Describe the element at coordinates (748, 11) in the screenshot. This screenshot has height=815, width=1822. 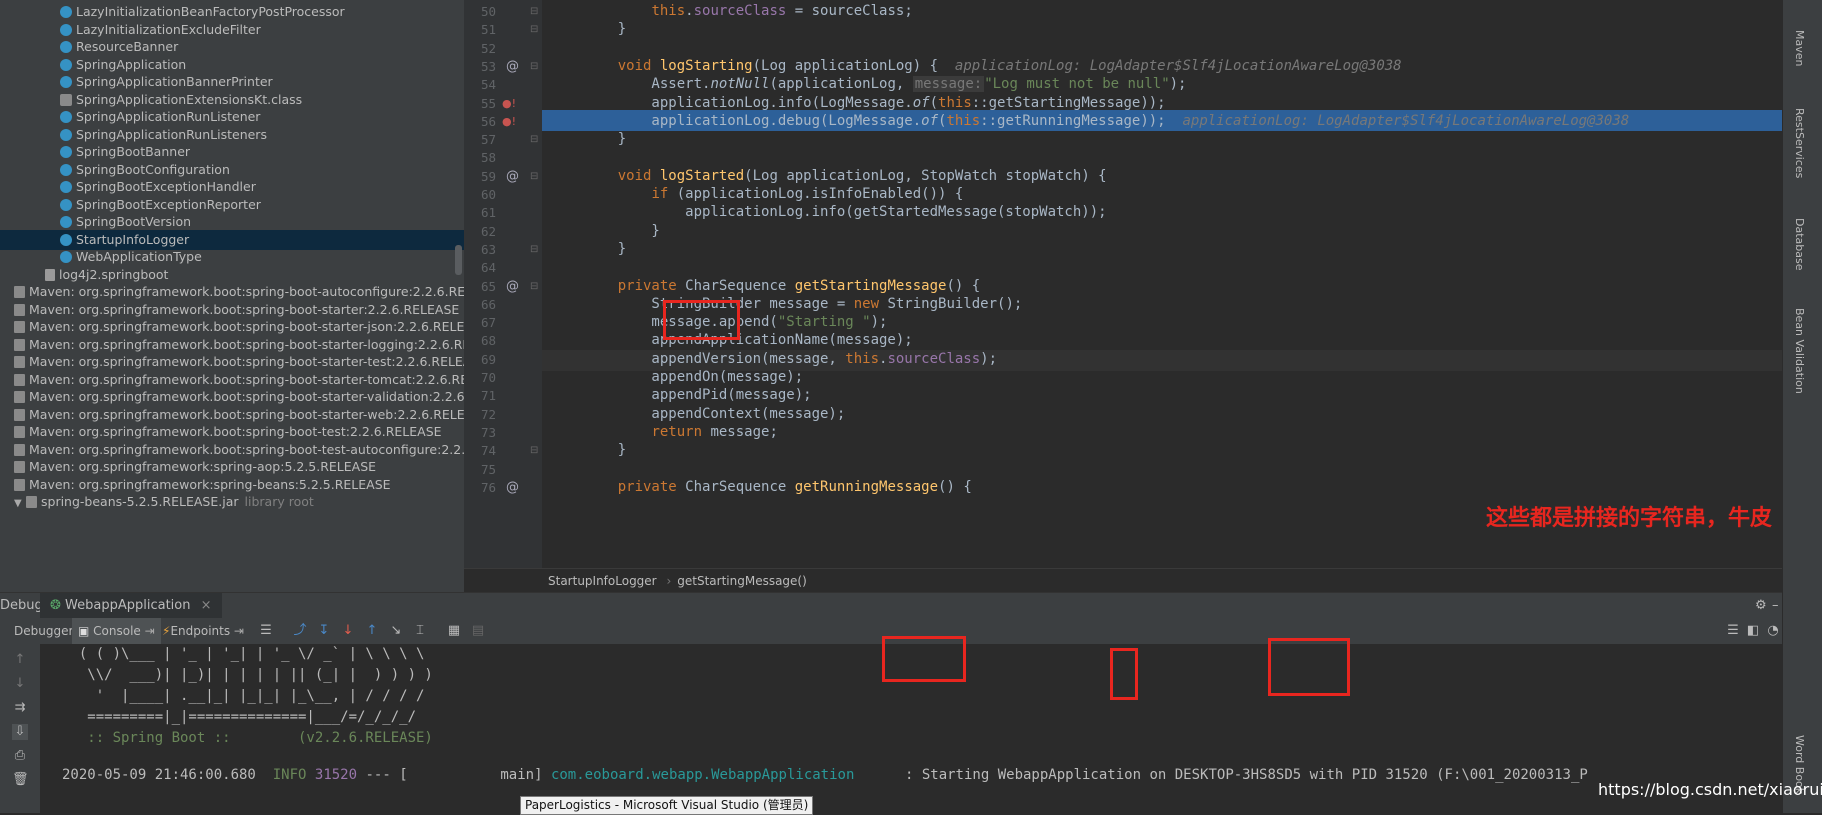
I see `code-line: this.sourceClass = sourceClass;` at that location.